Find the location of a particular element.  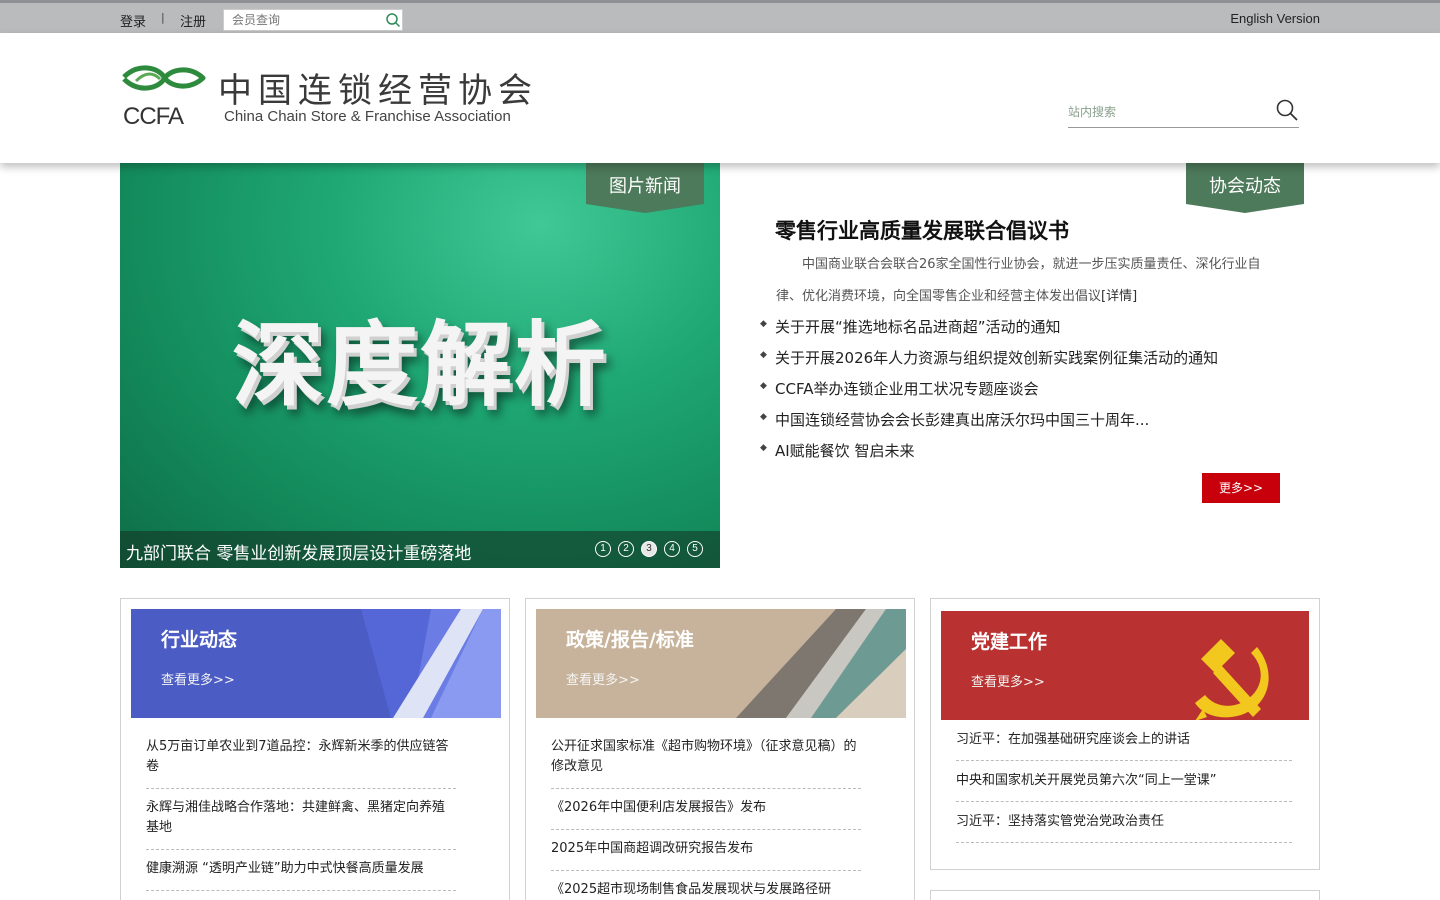

slide-headline: 深度解析 is located at coordinates (419, 365).